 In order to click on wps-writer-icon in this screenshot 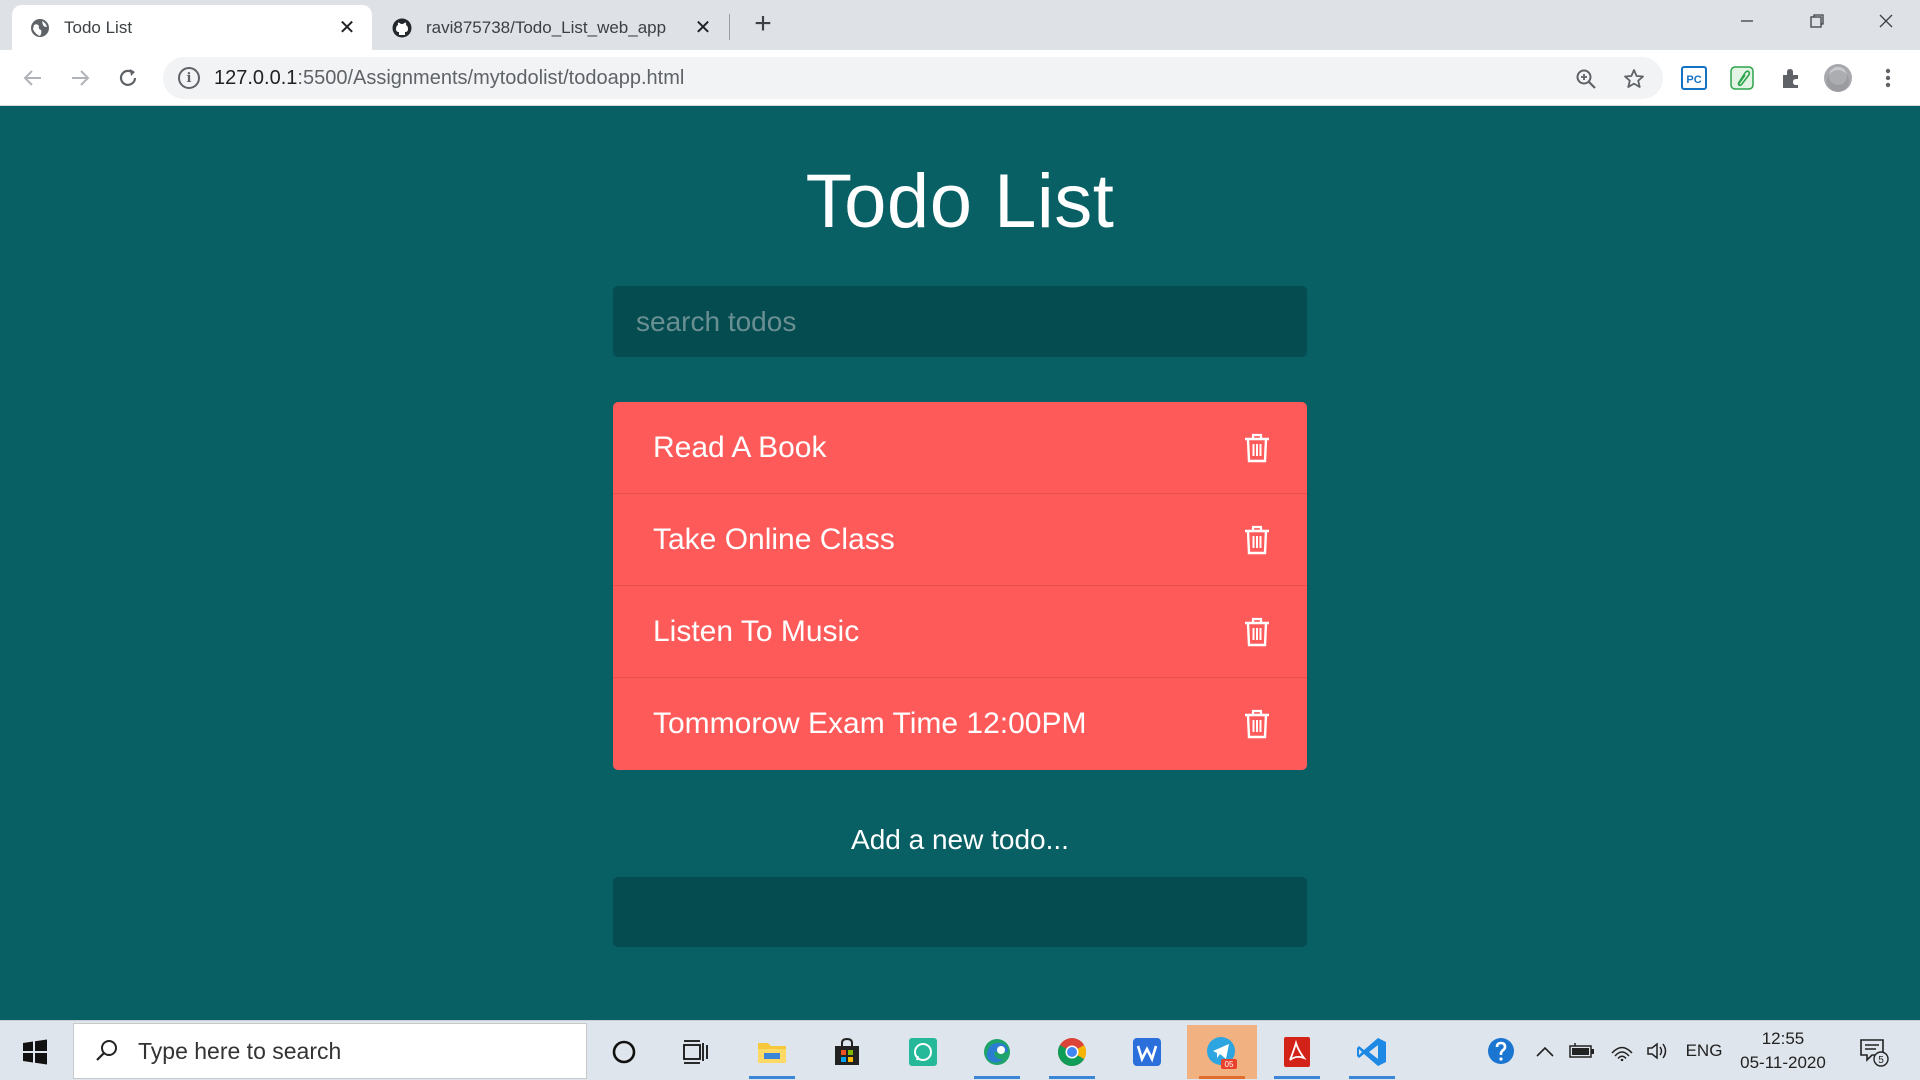, I will do `click(1147, 1052)`.